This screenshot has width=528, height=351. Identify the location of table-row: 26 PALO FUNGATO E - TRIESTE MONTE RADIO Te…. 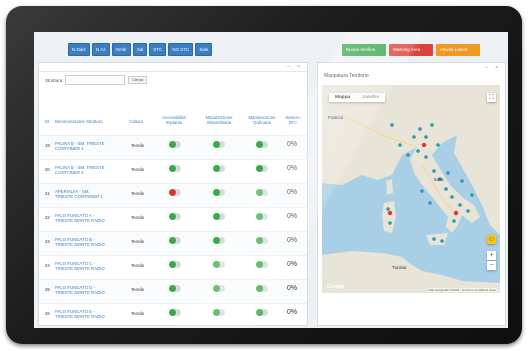
(173, 315).